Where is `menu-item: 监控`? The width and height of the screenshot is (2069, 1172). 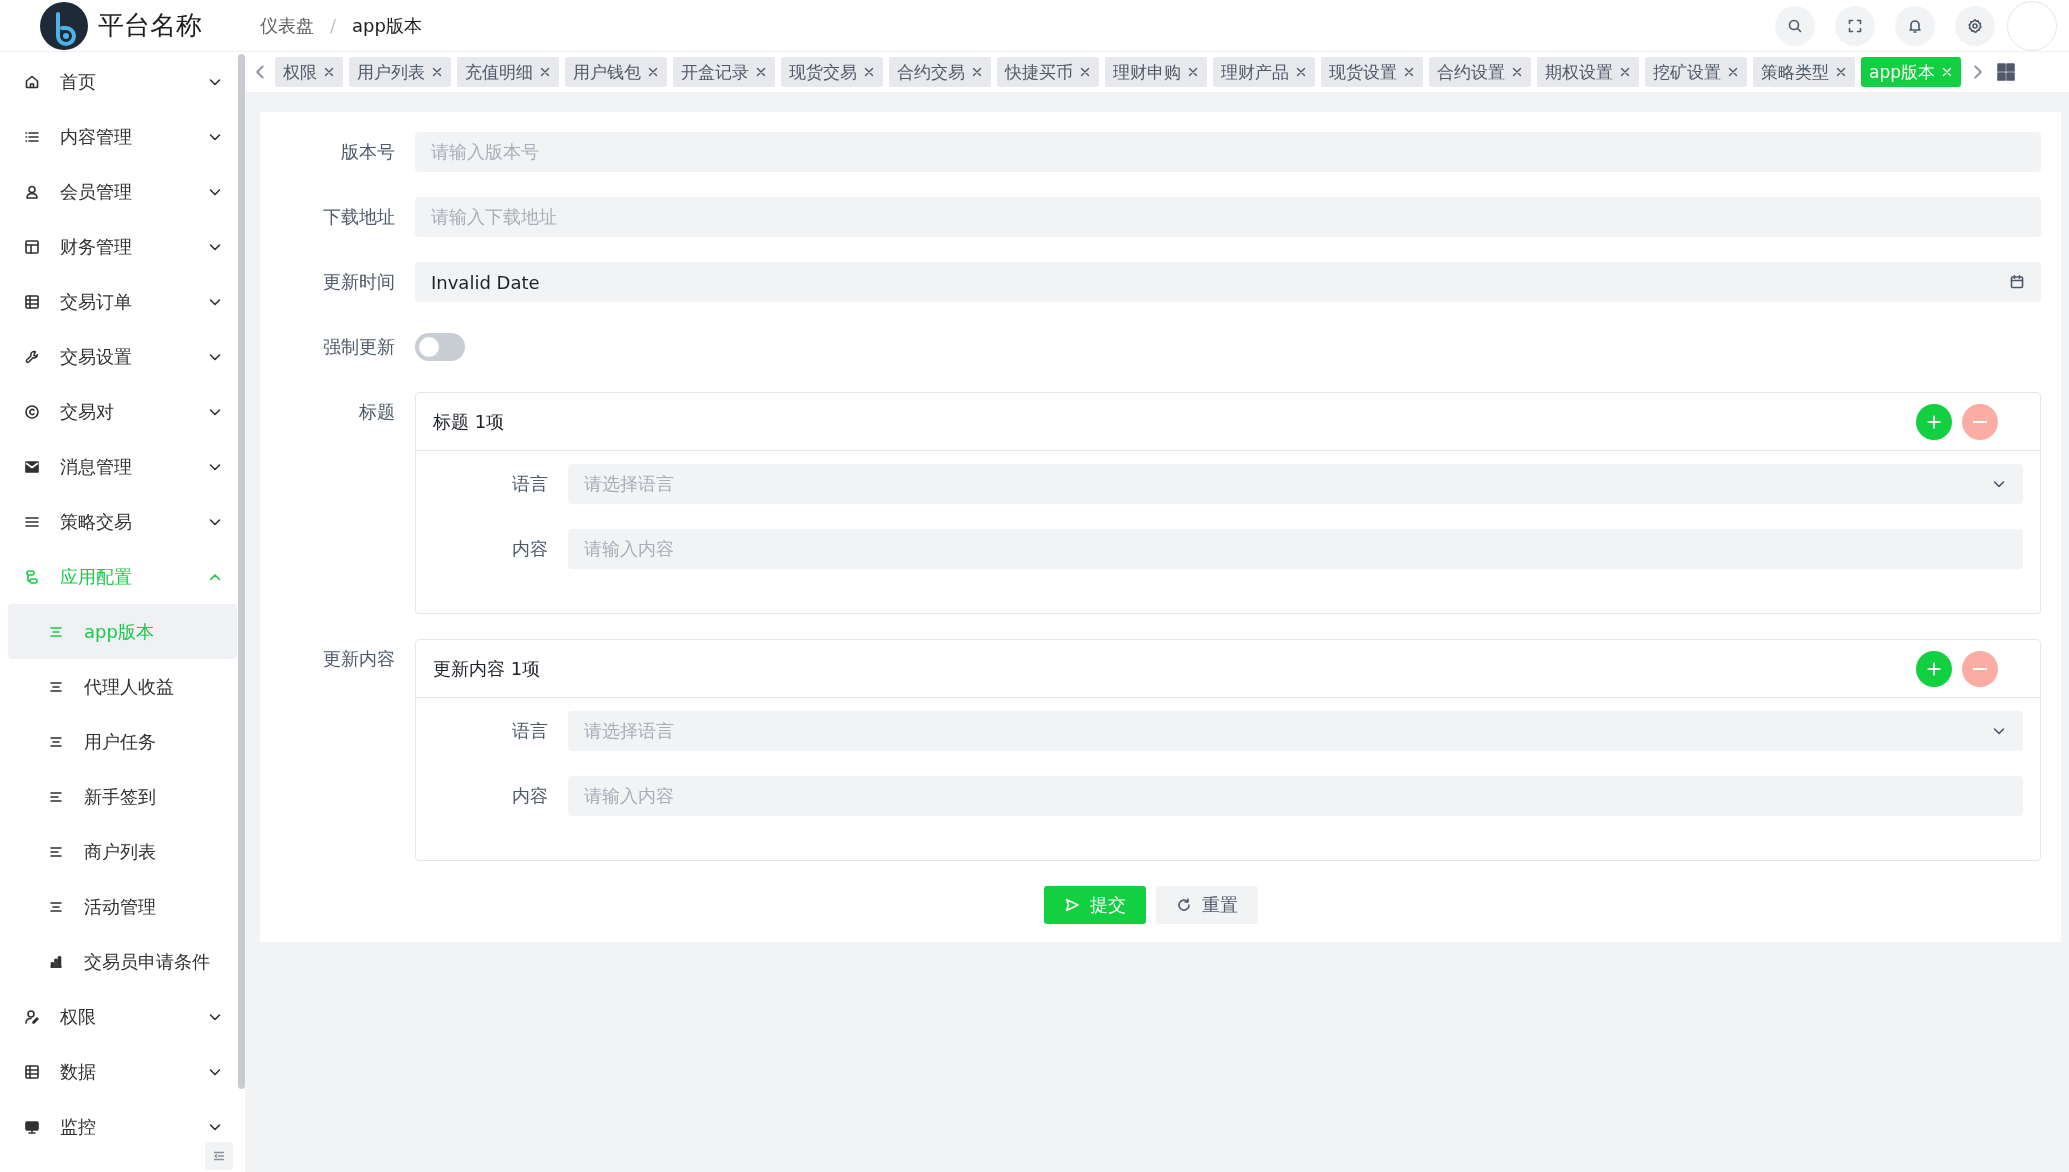
menu-item: 监控 is located at coordinates (117, 1126).